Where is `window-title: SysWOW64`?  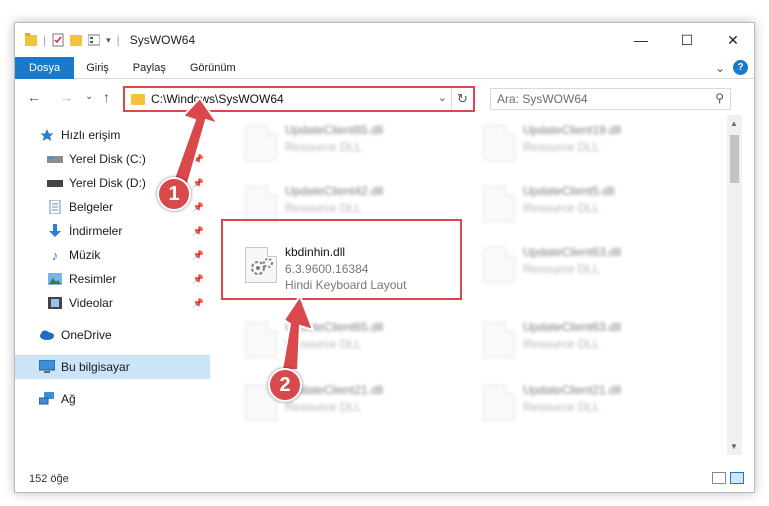
window-title: SysWOW64 is located at coordinates (162, 40).